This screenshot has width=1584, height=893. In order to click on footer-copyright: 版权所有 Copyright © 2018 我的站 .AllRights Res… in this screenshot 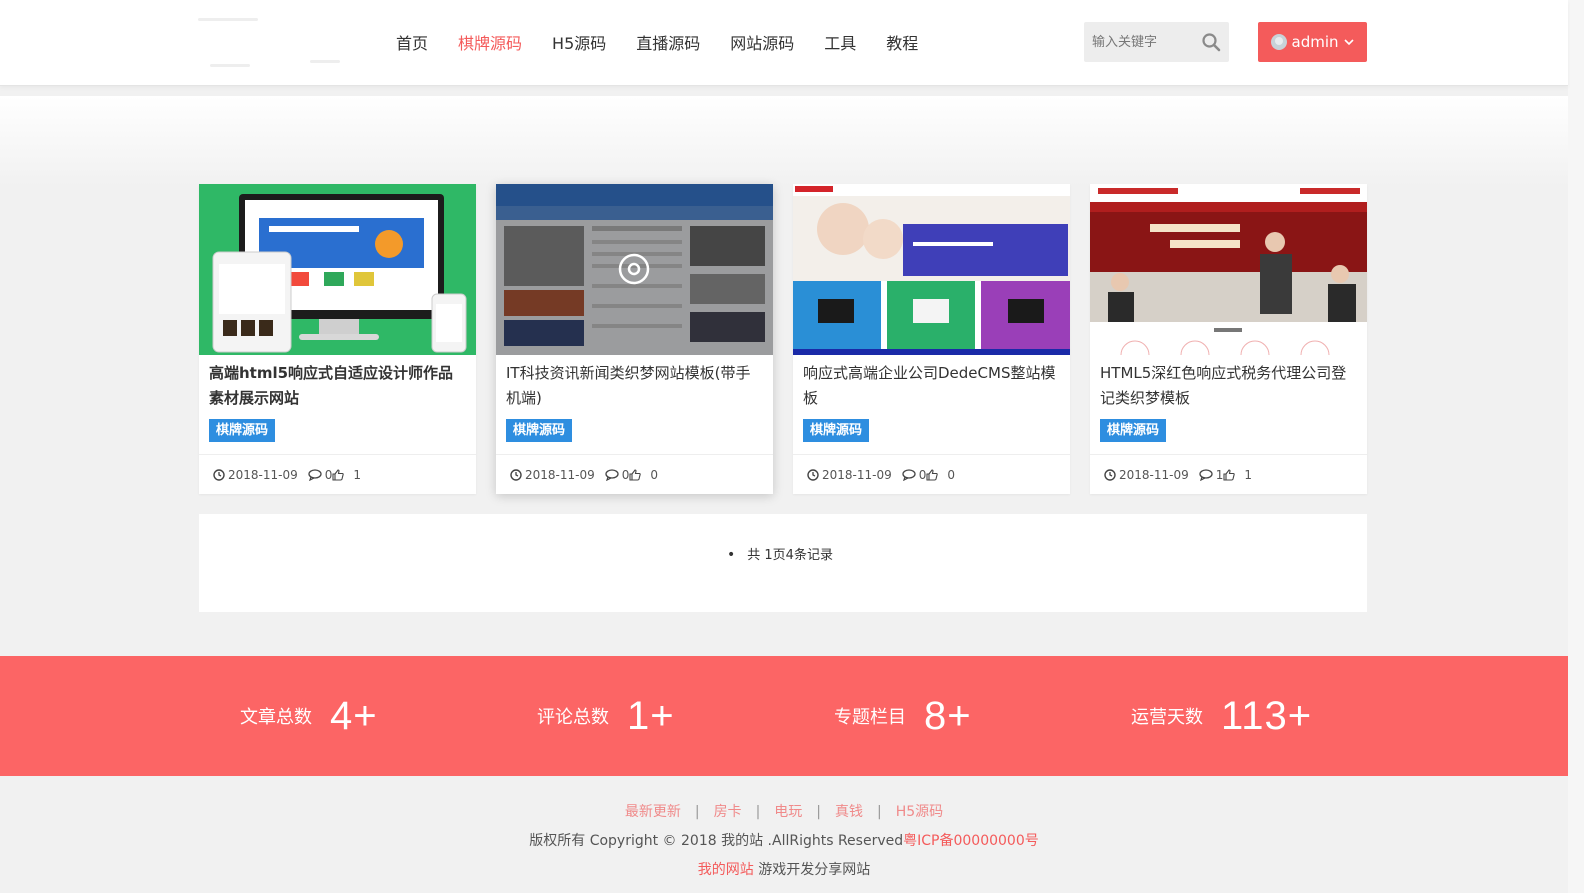, I will do `click(784, 840)`.